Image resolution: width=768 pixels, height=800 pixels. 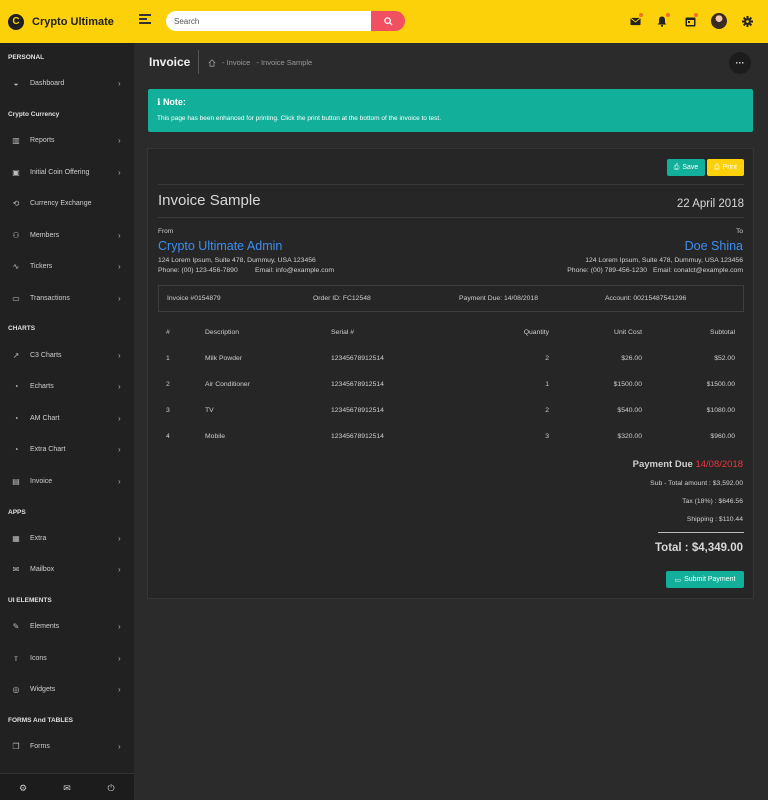 What do you see at coordinates (67, 266) in the screenshot?
I see `sidebar-item-tickers: ∿ Tickers ›` at bounding box center [67, 266].